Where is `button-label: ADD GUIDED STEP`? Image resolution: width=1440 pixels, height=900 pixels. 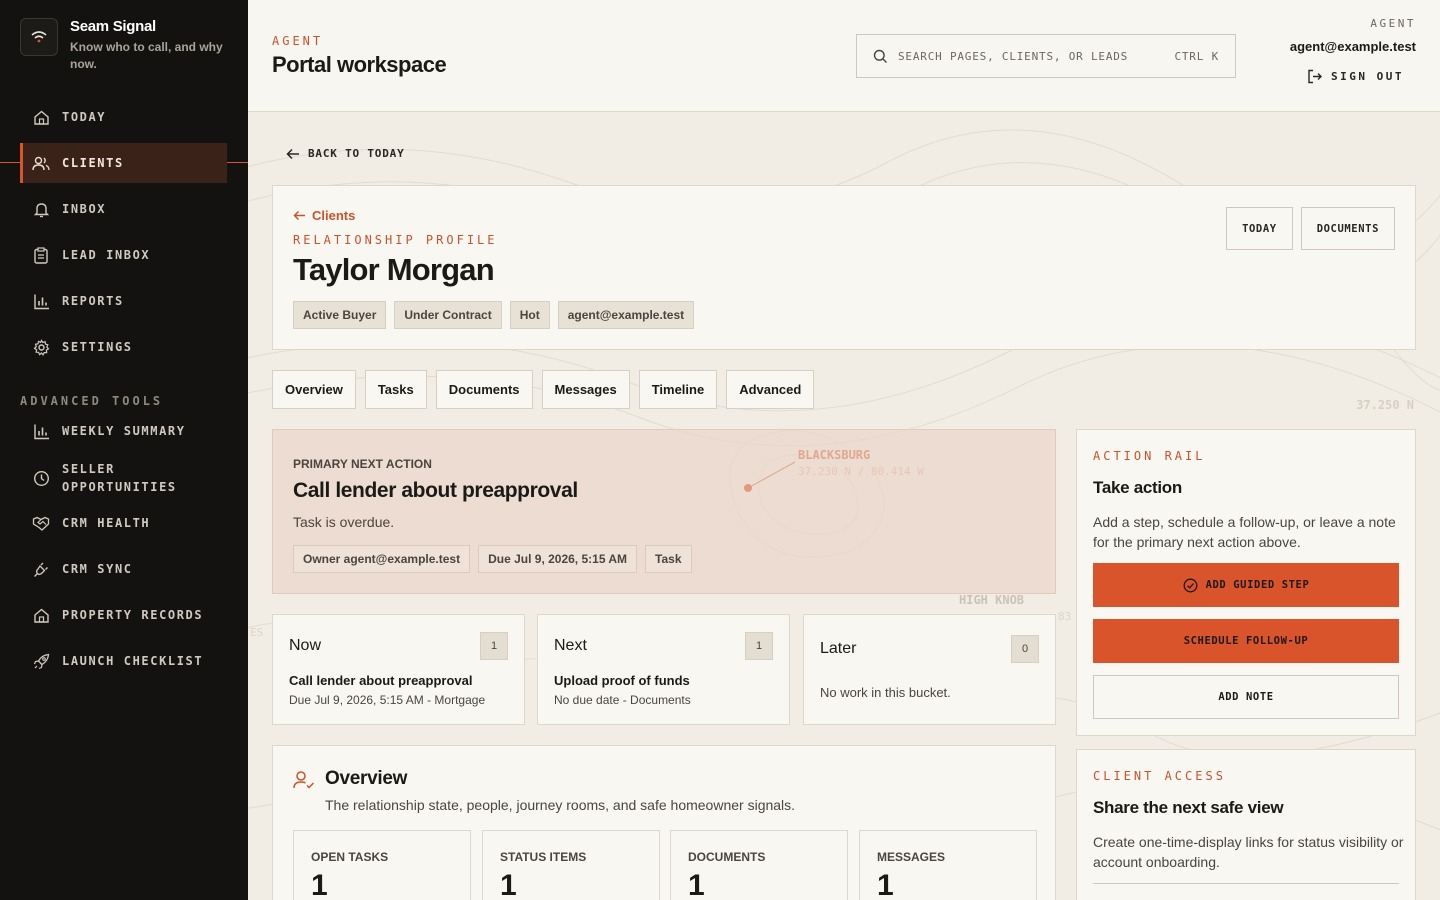
button-label: ADD GUIDED STEP is located at coordinates (1257, 585).